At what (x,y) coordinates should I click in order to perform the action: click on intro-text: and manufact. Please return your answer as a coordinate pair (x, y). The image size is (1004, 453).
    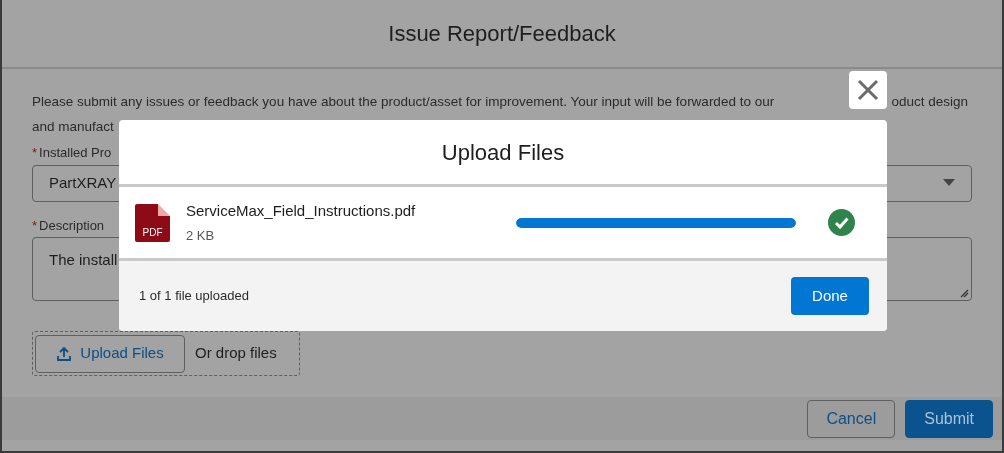
    Looking at the image, I should click on (73, 127).